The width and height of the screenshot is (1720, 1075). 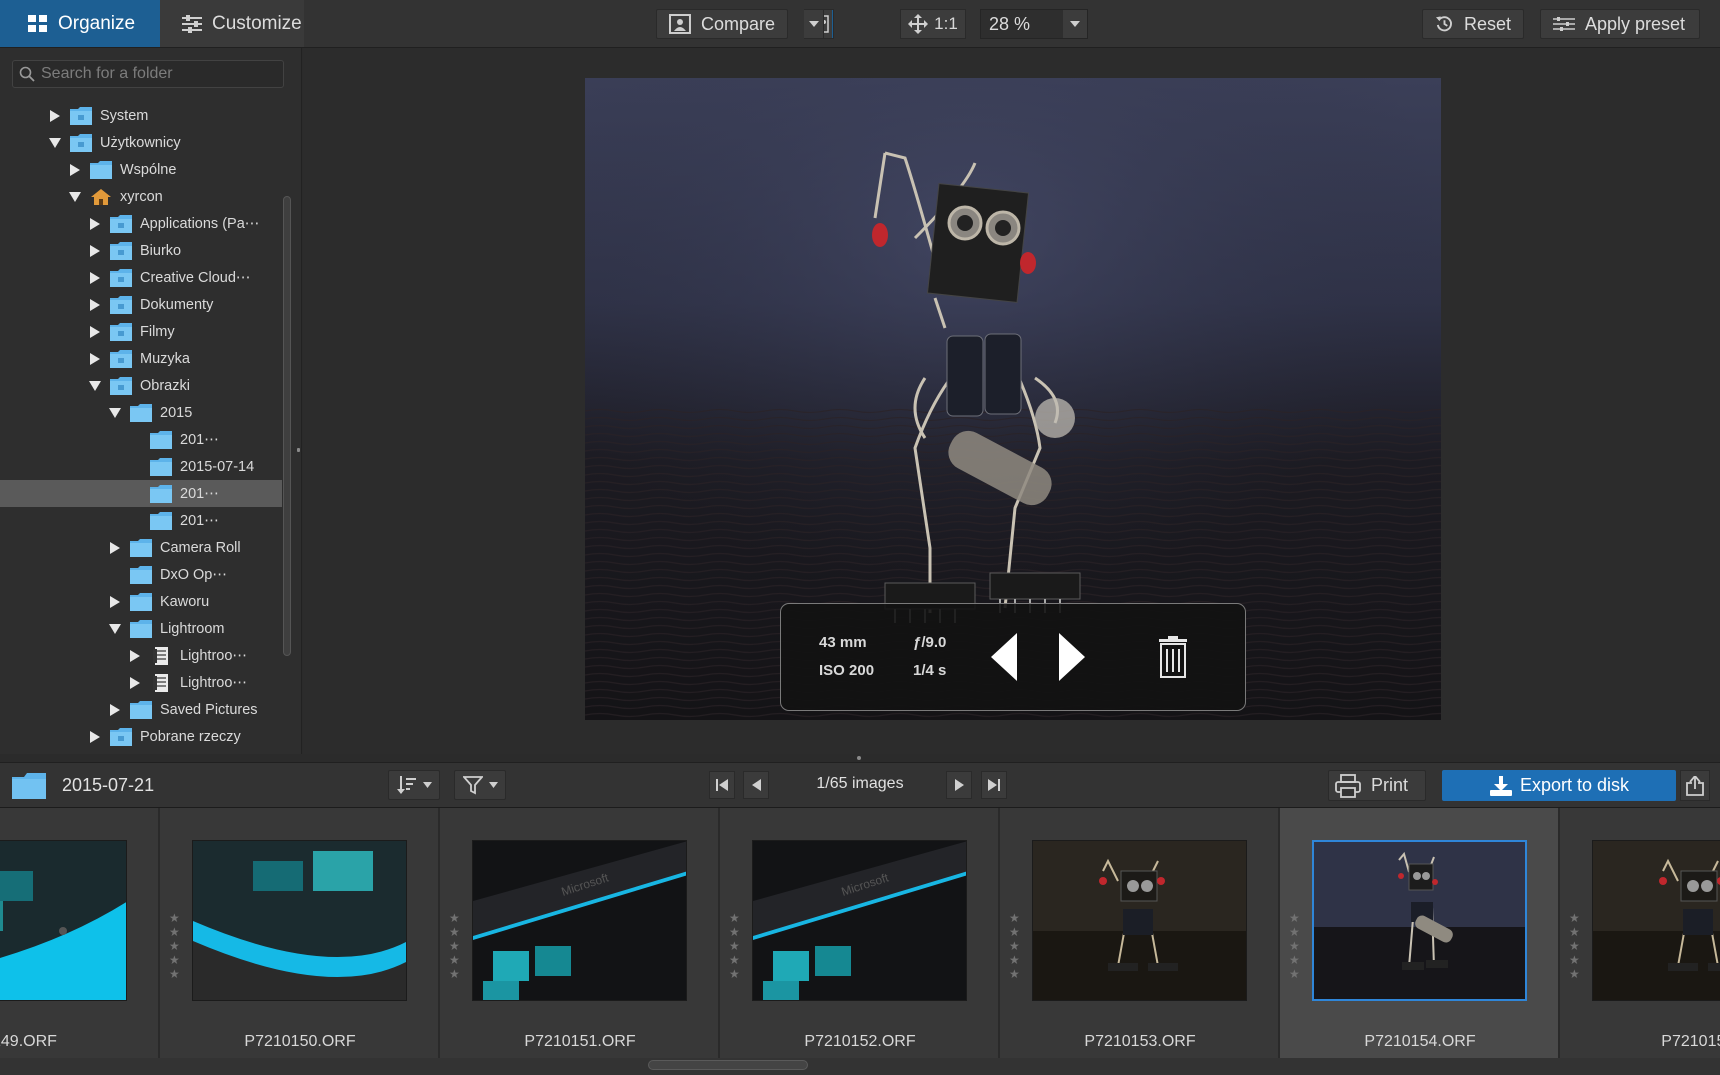 What do you see at coordinates (480, 785) in the screenshot?
I see `filter-button` at bounding box center [480, 785].